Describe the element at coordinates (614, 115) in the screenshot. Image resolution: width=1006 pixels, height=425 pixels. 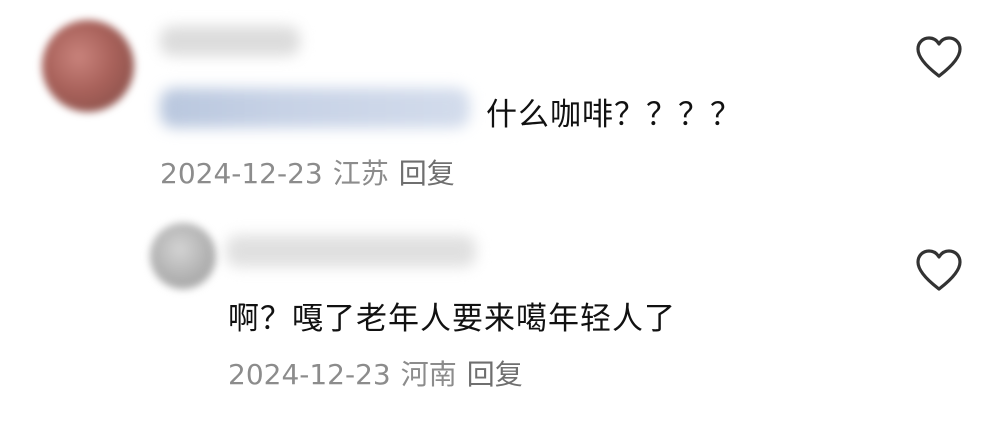
I see `comment-text: 什么咖啡？？？？` at that location.